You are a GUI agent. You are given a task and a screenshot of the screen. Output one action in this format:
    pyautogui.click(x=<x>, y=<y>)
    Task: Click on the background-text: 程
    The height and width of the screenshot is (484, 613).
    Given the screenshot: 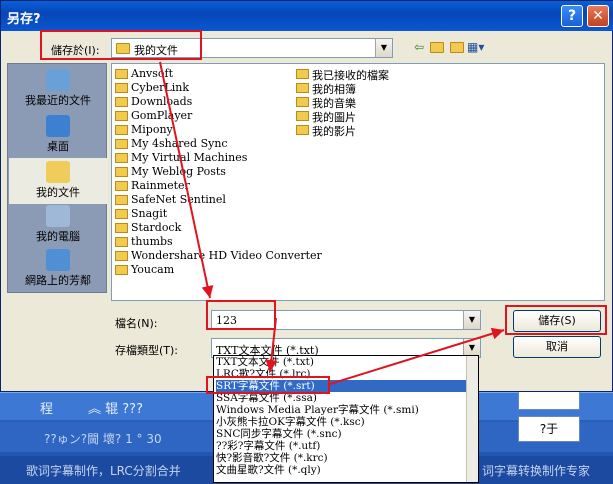 What is the action you would take?
    pyautogui.click(x=47, y=409)
    